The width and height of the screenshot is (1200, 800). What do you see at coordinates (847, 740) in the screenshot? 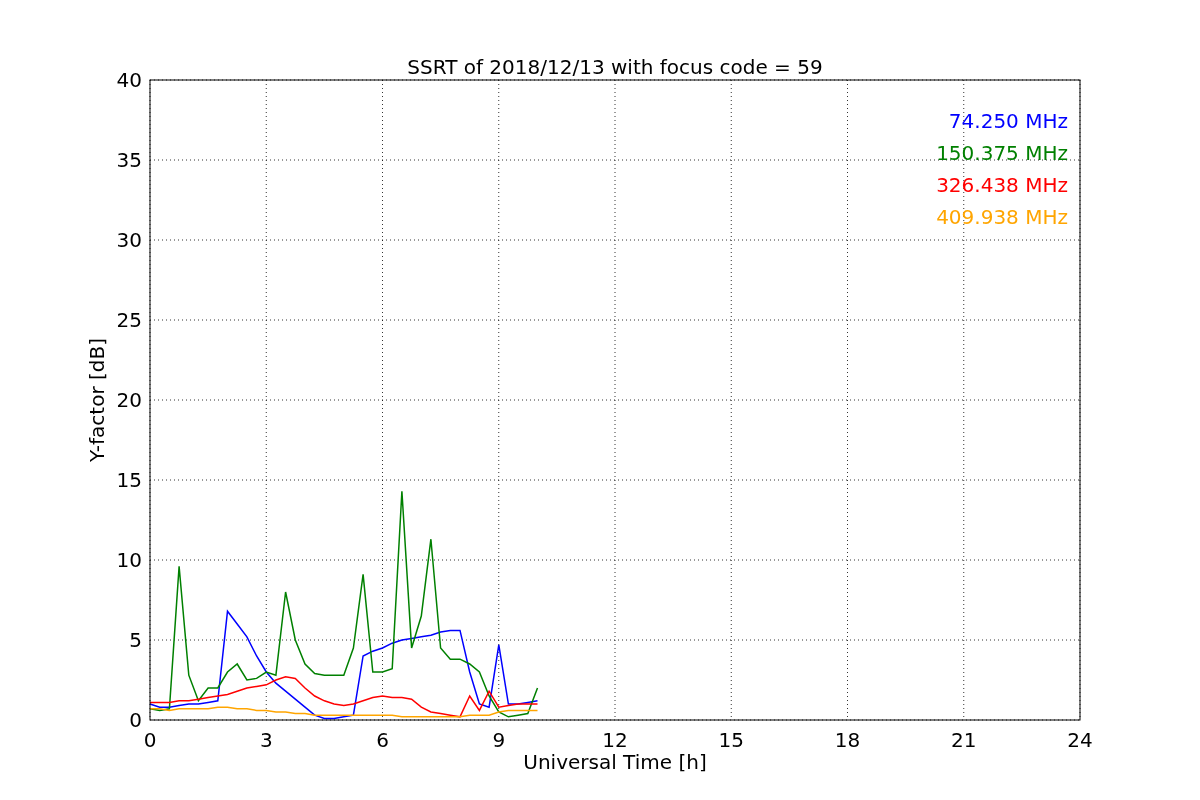
I see `x-tick-label: 18` at bounding box center [847, 740].